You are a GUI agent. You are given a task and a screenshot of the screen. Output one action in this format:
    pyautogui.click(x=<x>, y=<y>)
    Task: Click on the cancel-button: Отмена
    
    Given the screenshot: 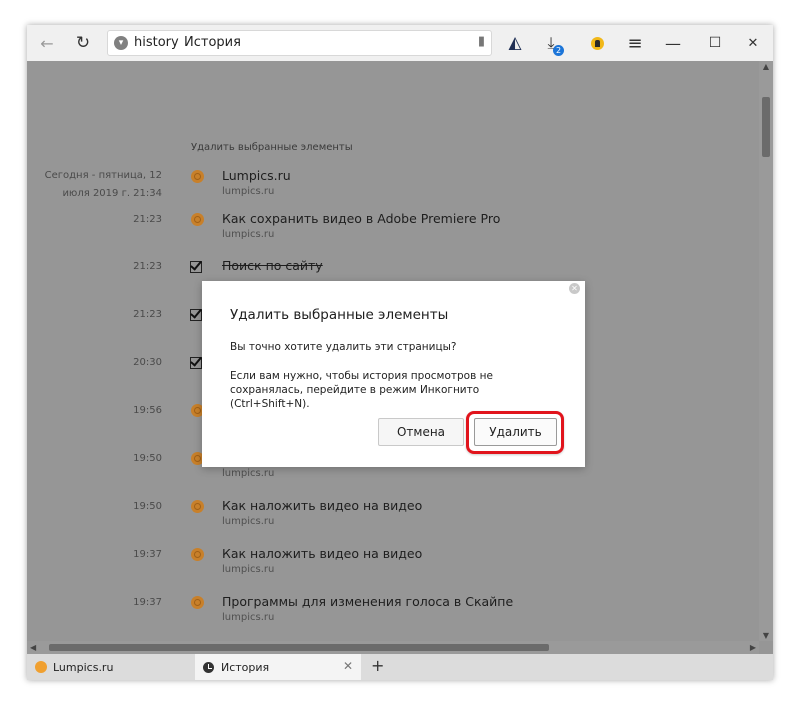 What is the action you would take?
    pyautogui.click(x=421, y=432)
    